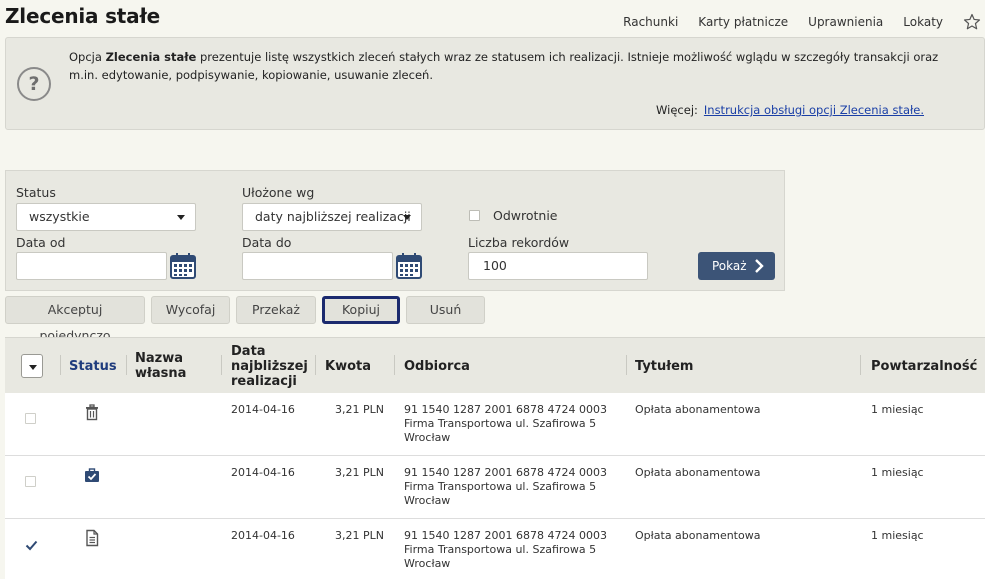 The image size is (985, 579). I want to click on delete-button: Usuń, so click(445, 310).